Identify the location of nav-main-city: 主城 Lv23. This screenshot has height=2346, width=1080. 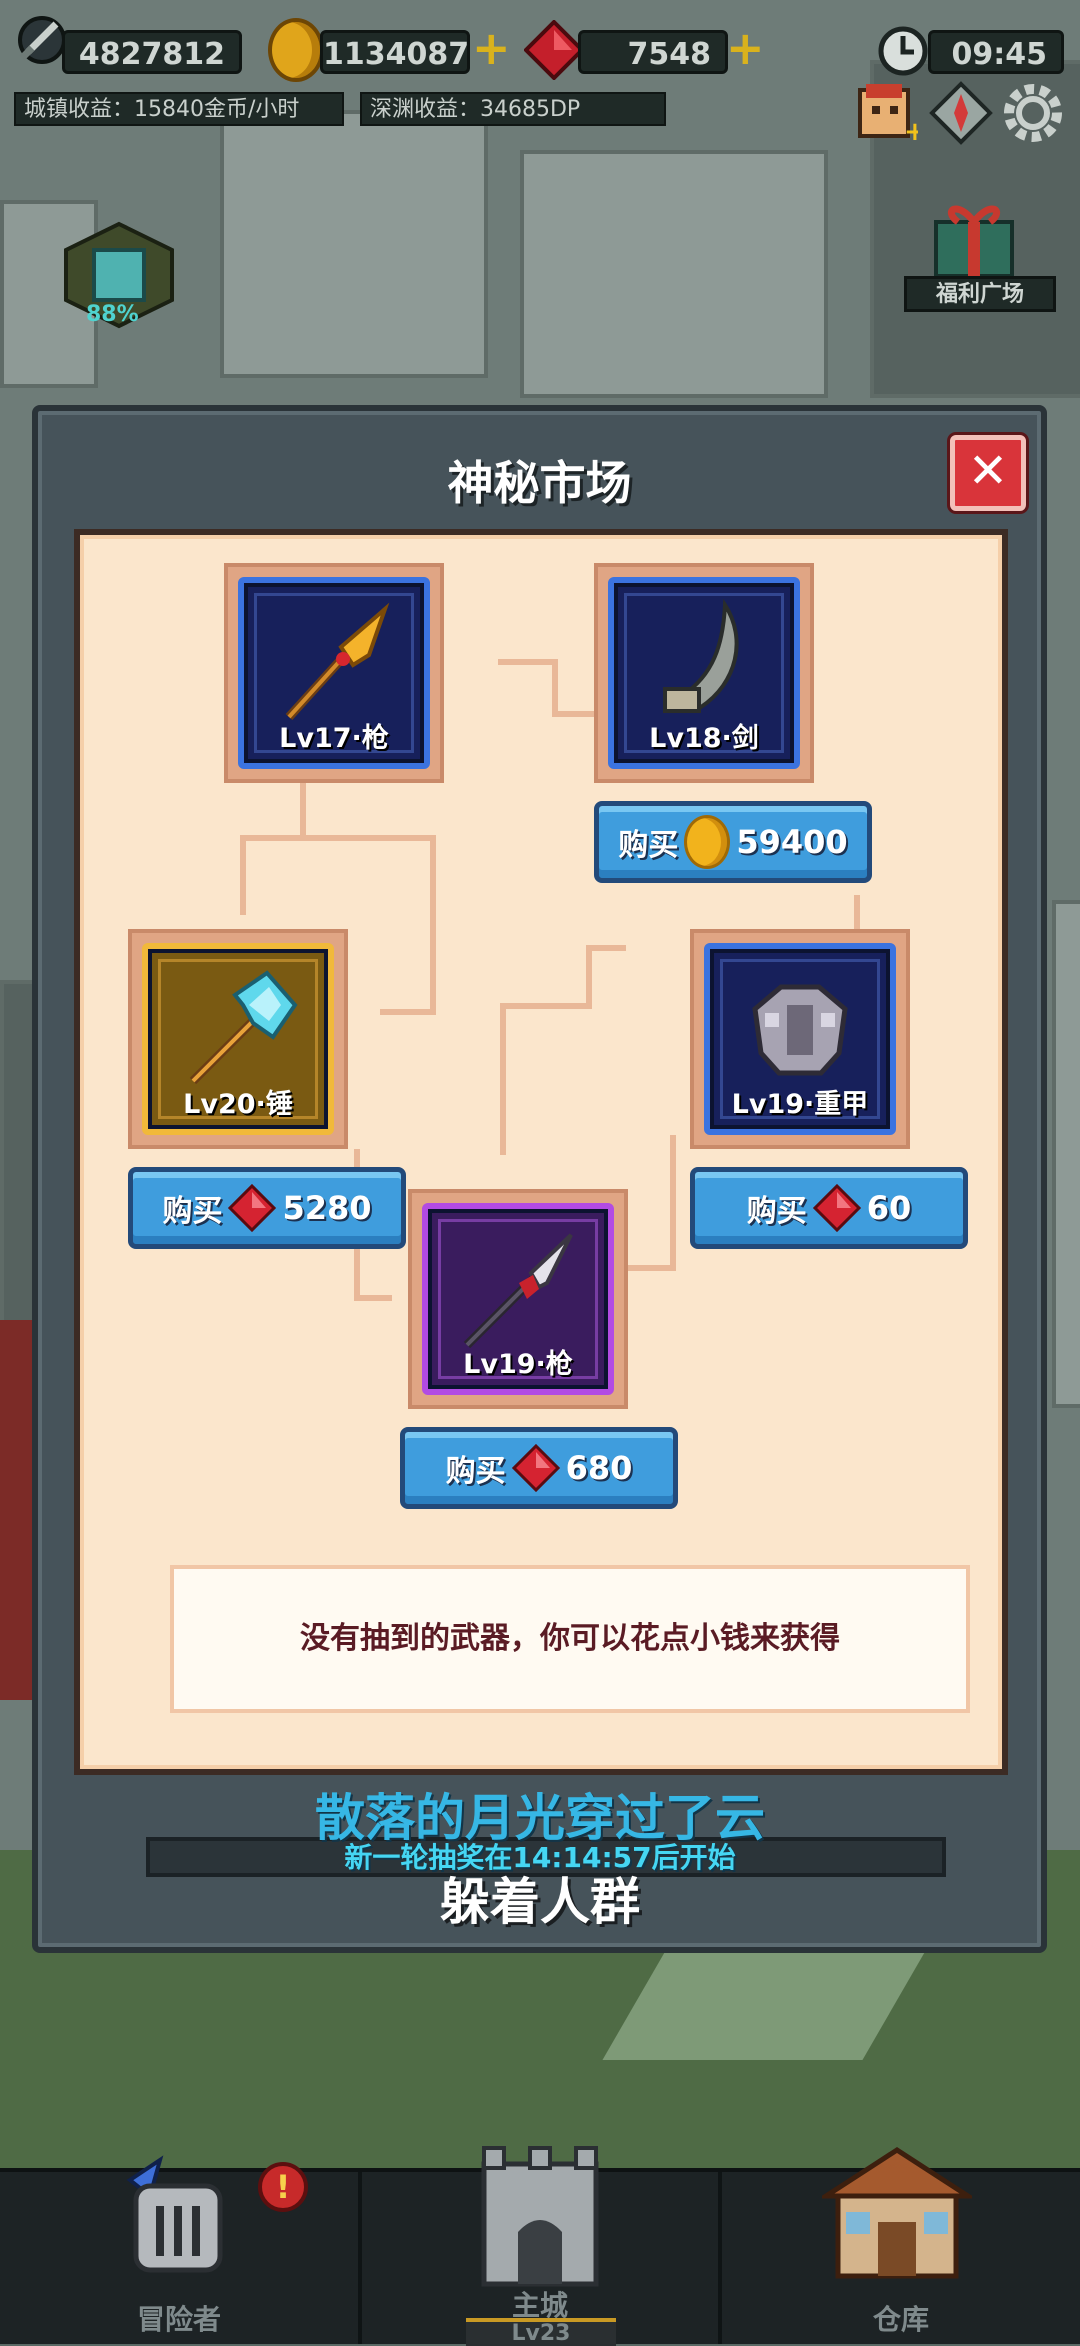
(540, 2246).